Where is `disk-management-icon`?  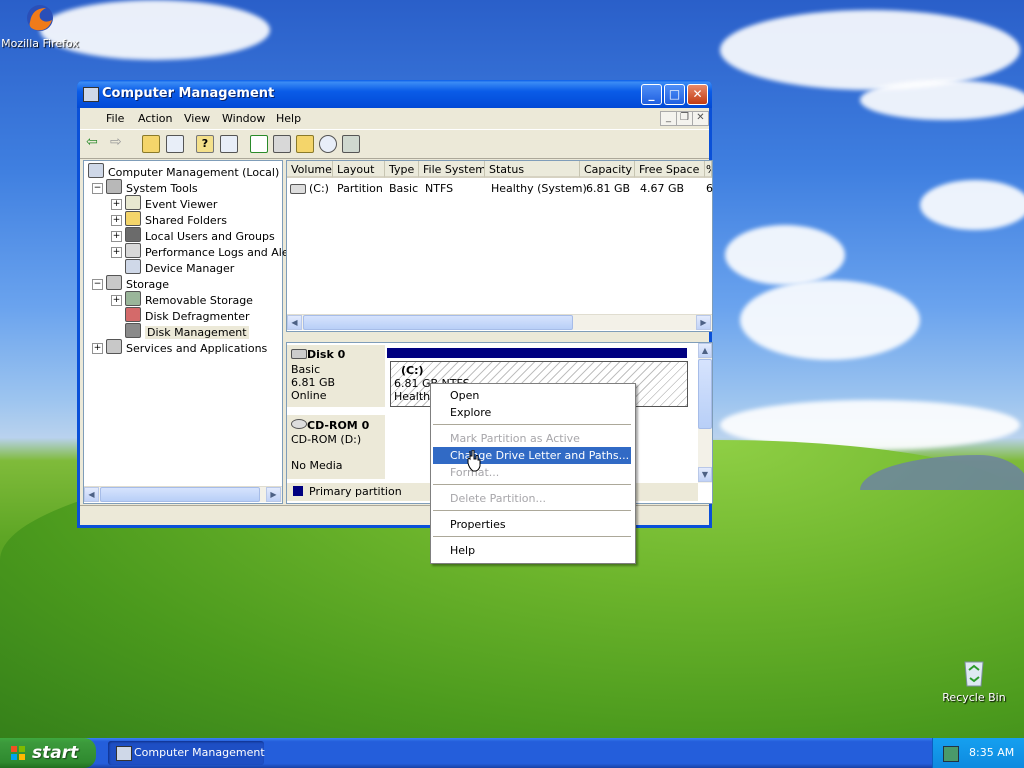 disk-management-icon is located at coordinates (133, 330).